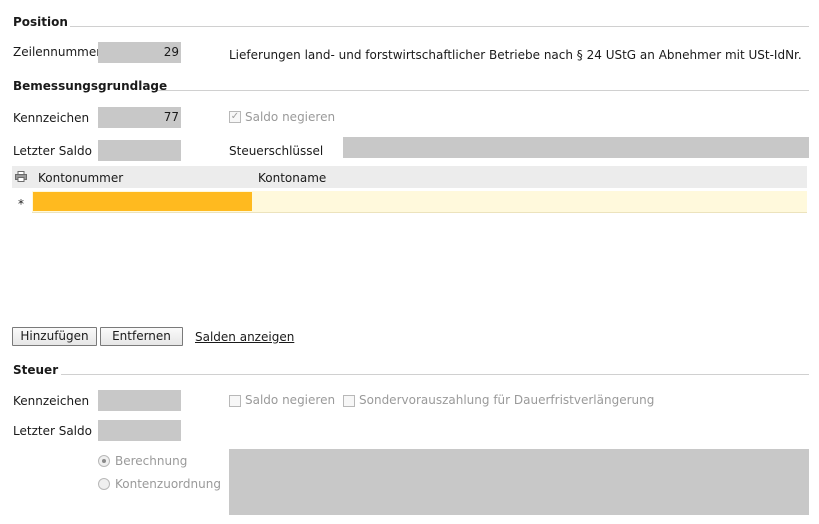 The image size is (819, 524). I want to click on kennzeichen-field: 77, so click(139, 117).